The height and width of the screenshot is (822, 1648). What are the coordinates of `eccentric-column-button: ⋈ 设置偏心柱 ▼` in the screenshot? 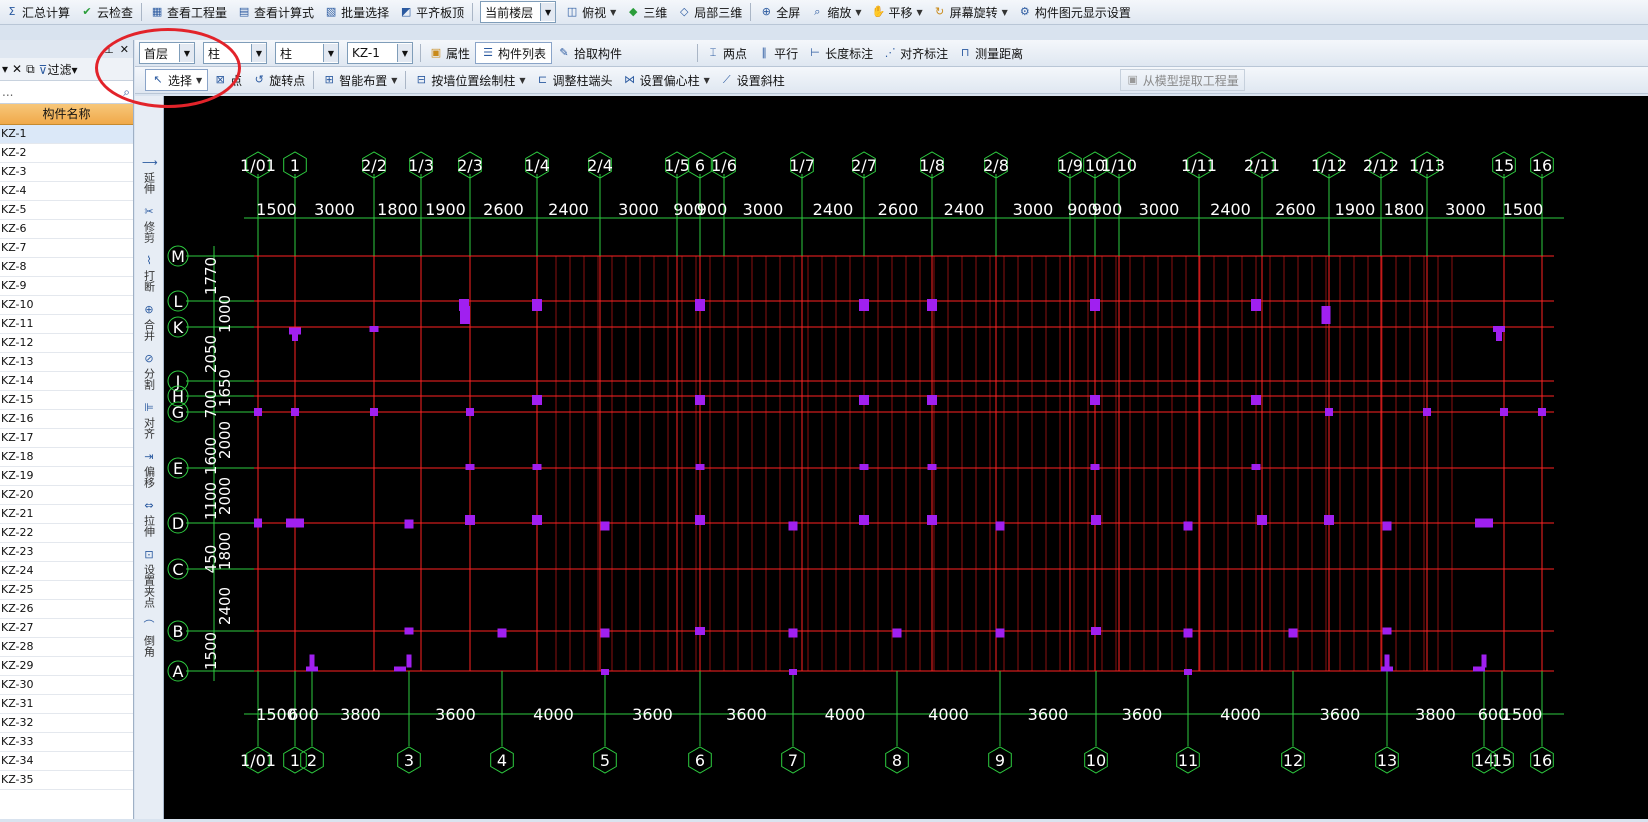 It's located at (666, 80).